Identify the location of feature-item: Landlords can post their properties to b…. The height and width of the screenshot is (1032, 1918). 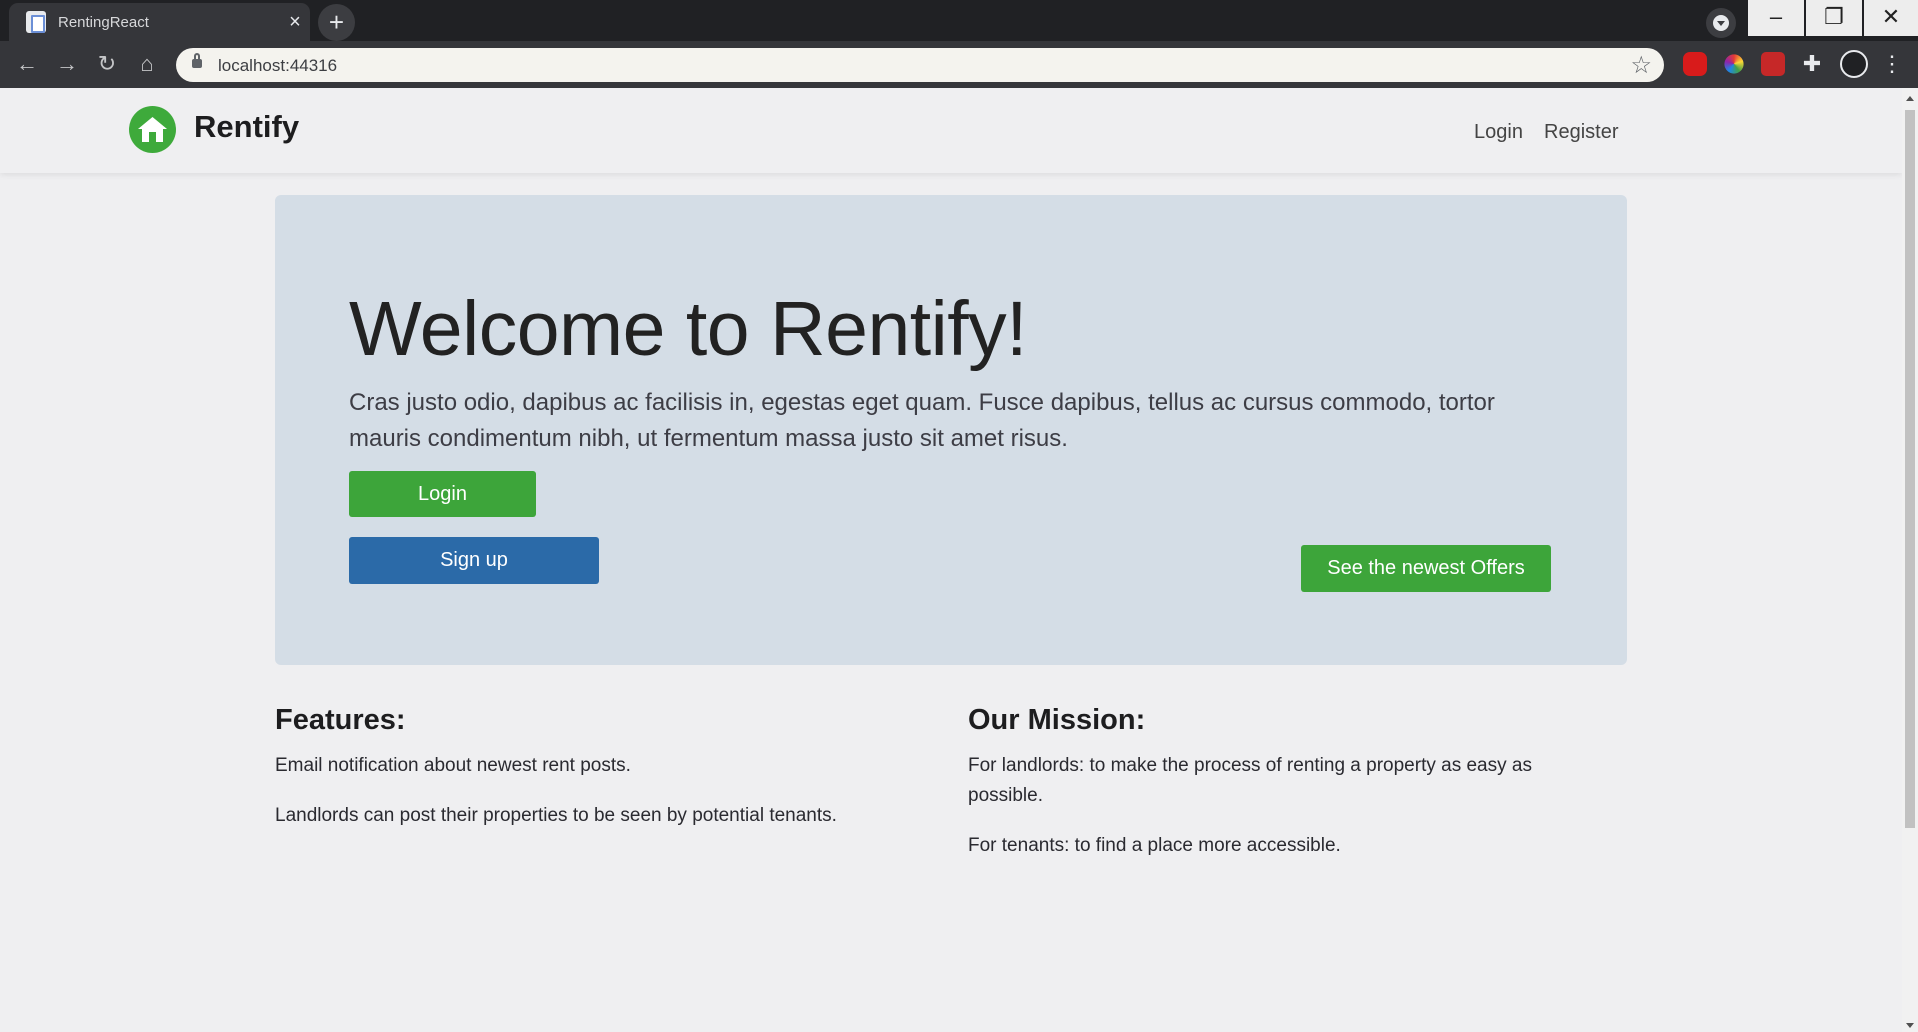
(556, 815).